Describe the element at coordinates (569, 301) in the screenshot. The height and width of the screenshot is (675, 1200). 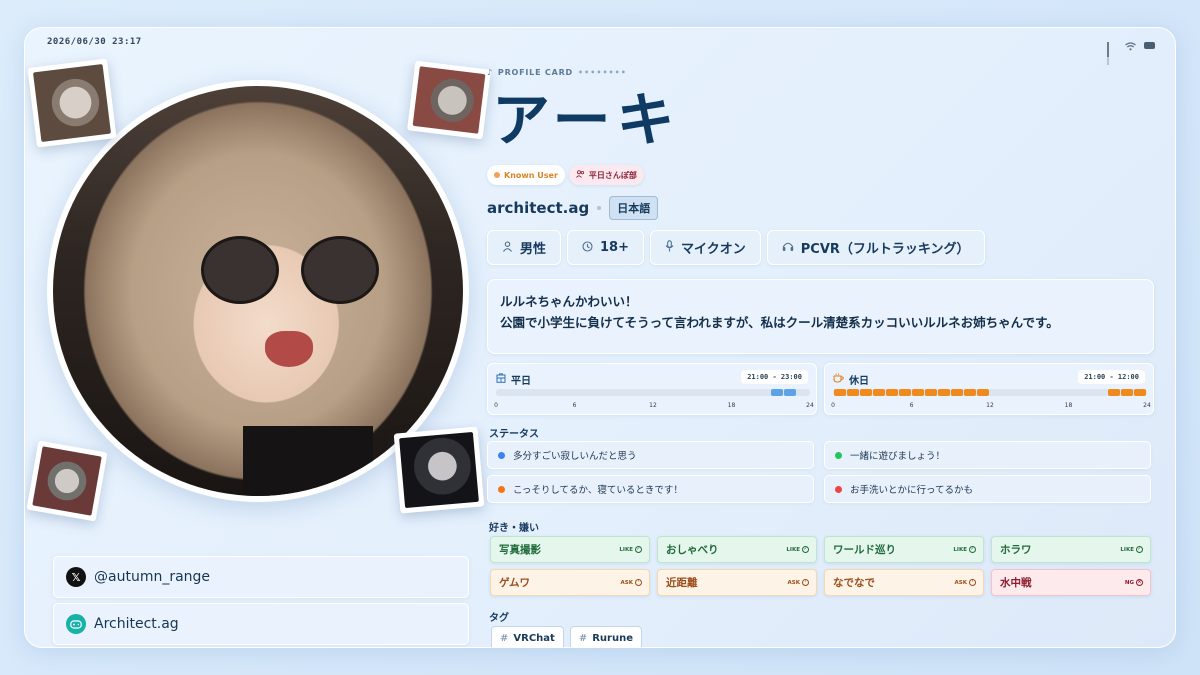
I see `bio-line: ルルネちゃんかわいい！` at that location.